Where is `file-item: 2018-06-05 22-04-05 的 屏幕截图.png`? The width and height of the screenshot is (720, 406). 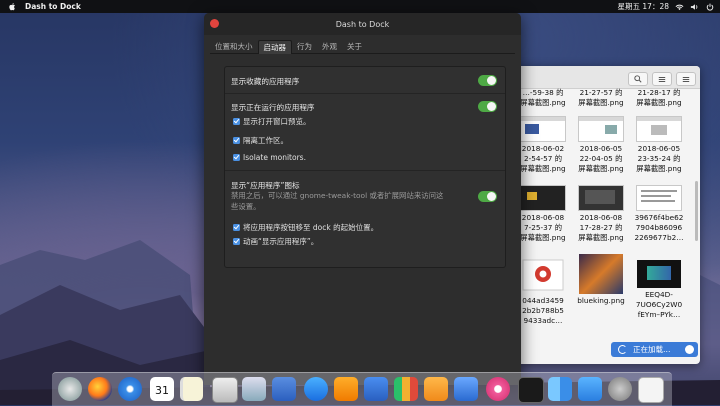
file-item: 2018-06-05 22-04-05 的 屏幕截图.png is located at coordinates (601, 145).